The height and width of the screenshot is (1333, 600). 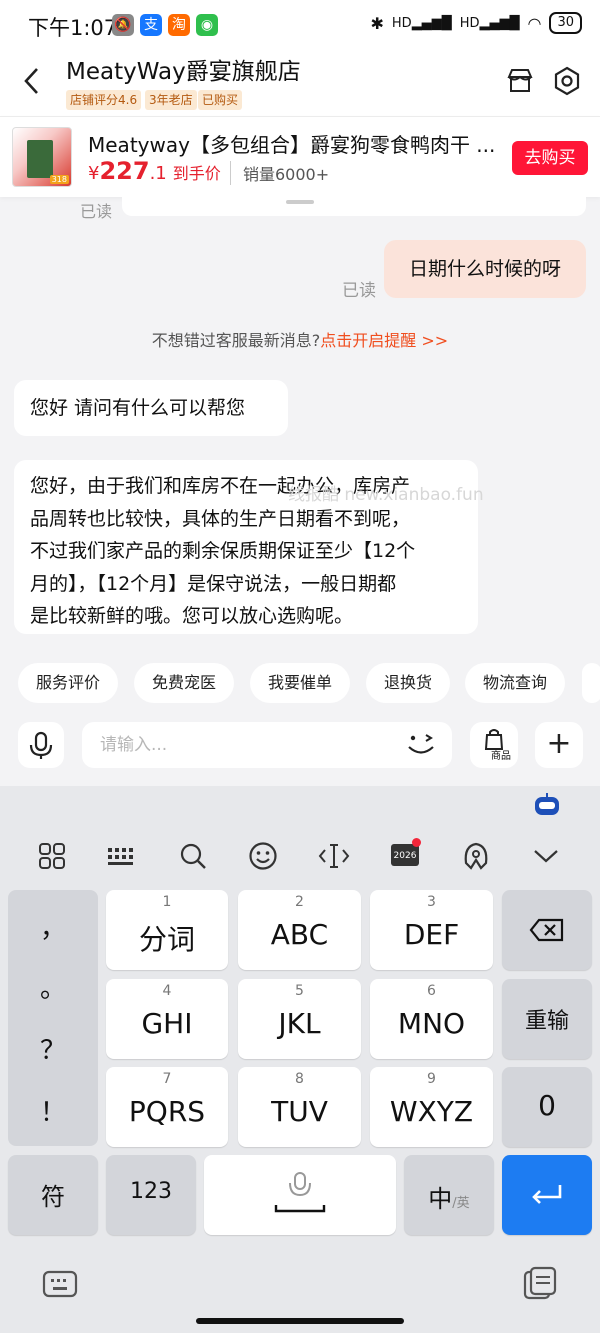 I want to click on signal-icon: HD▂▄▆█, so click(x=421, y=23).